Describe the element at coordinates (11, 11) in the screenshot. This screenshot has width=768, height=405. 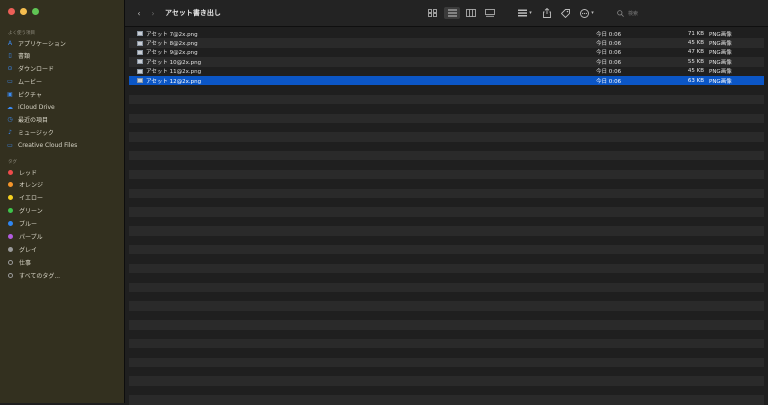
I see `close-button` at that location.